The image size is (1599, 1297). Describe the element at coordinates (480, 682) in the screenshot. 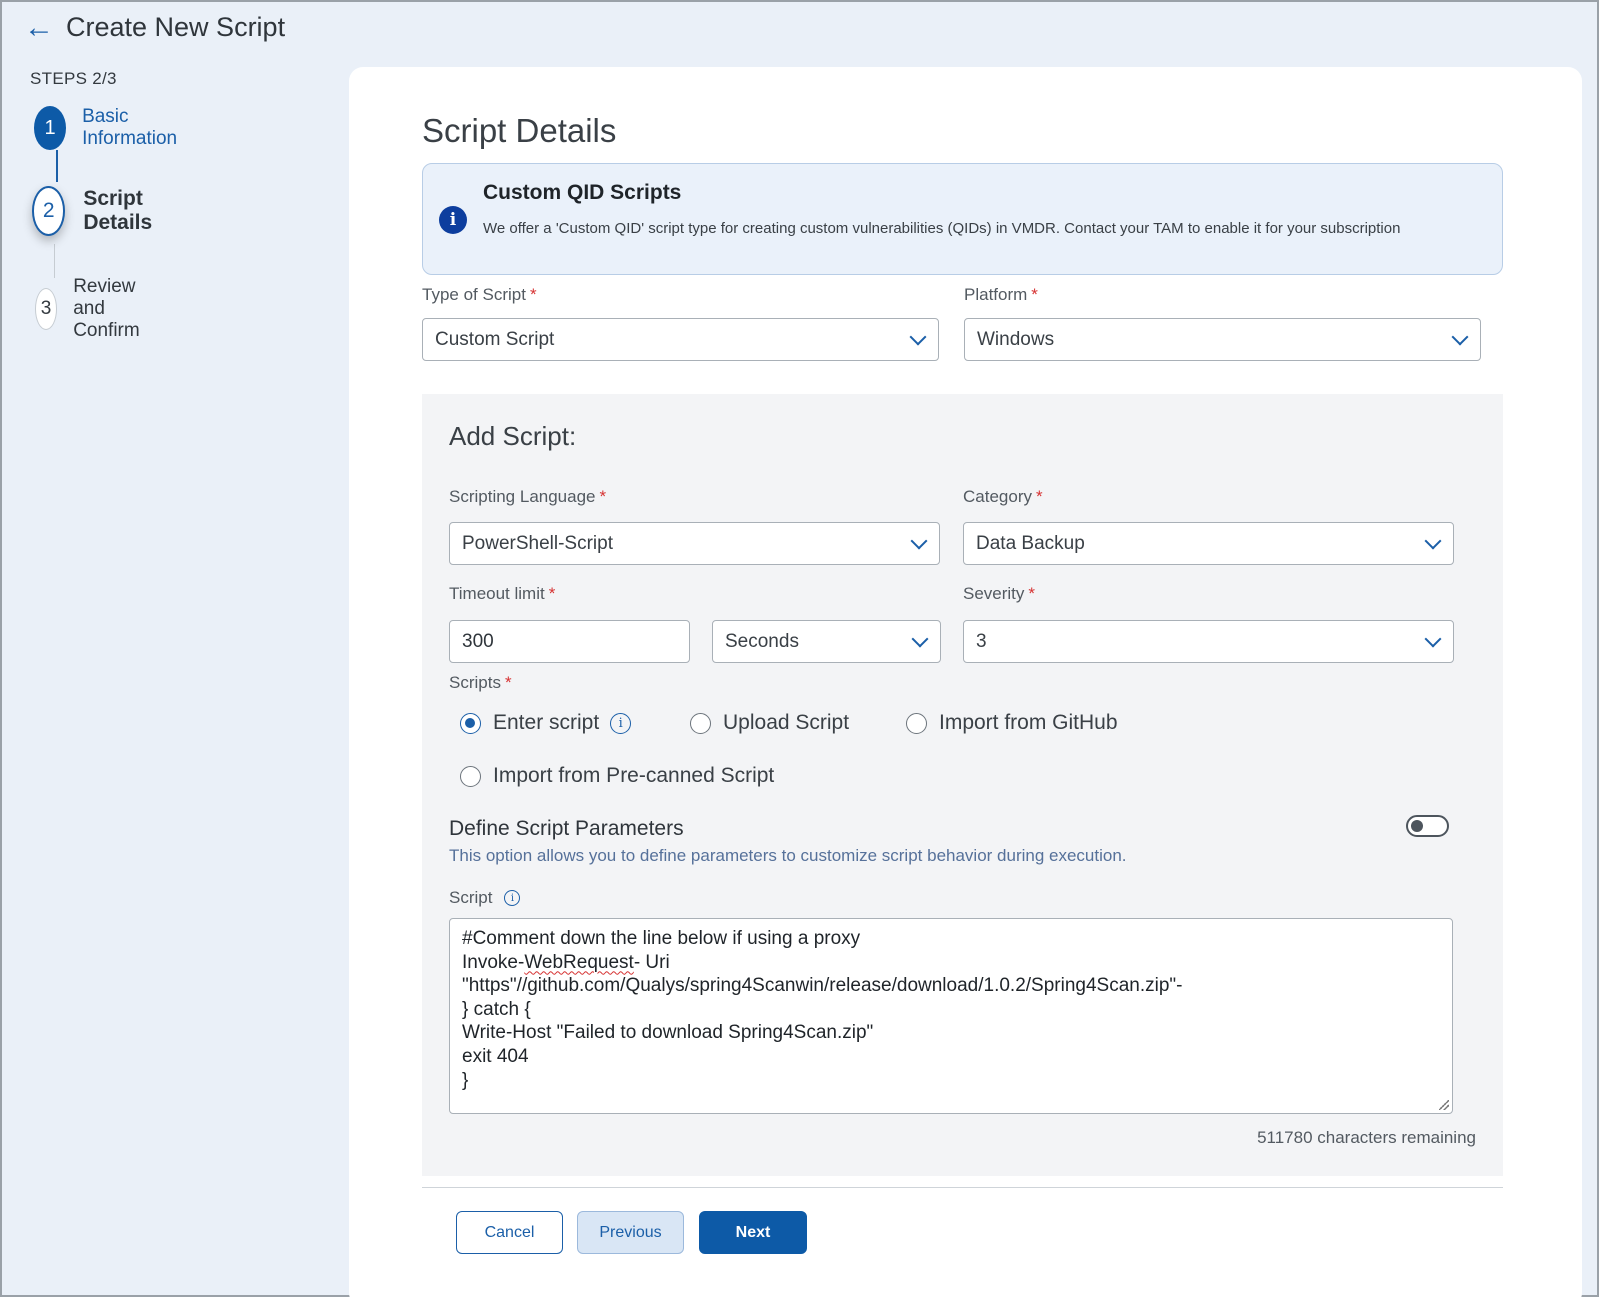

I see `scripts-label: Scripts *` at that location.